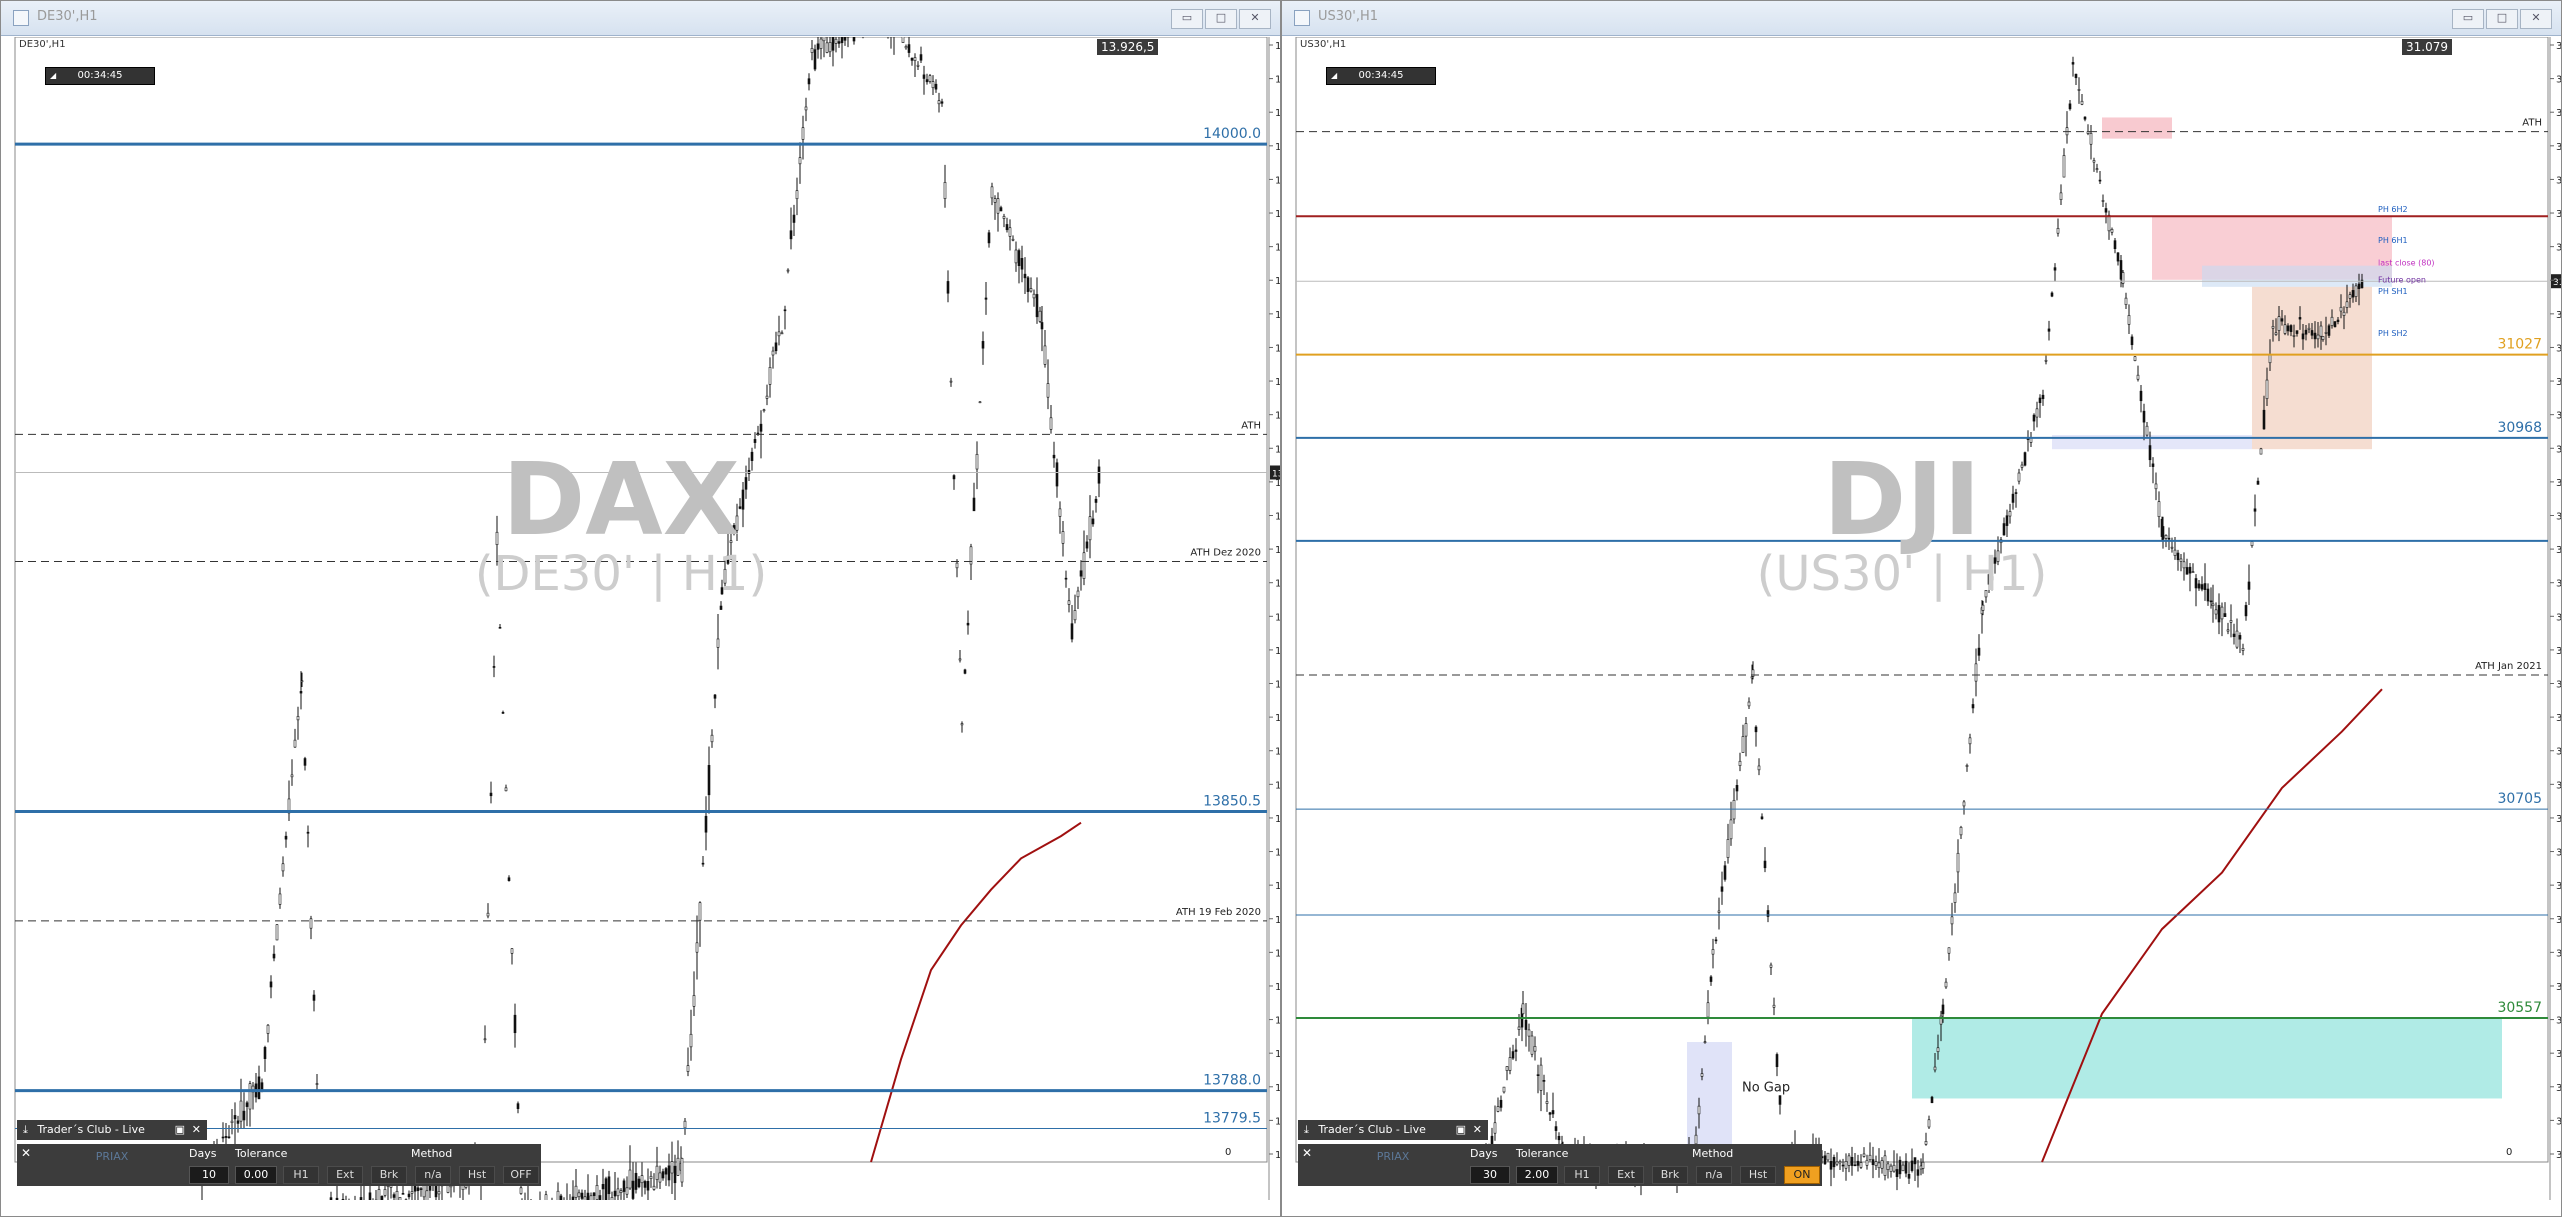 This screenshot has height=1217, width=2562. What do you see at coordinates (2558, 46) in the screenshot?
I see `y-tick-label: 31244.35` at bounding box center [2558, 46].